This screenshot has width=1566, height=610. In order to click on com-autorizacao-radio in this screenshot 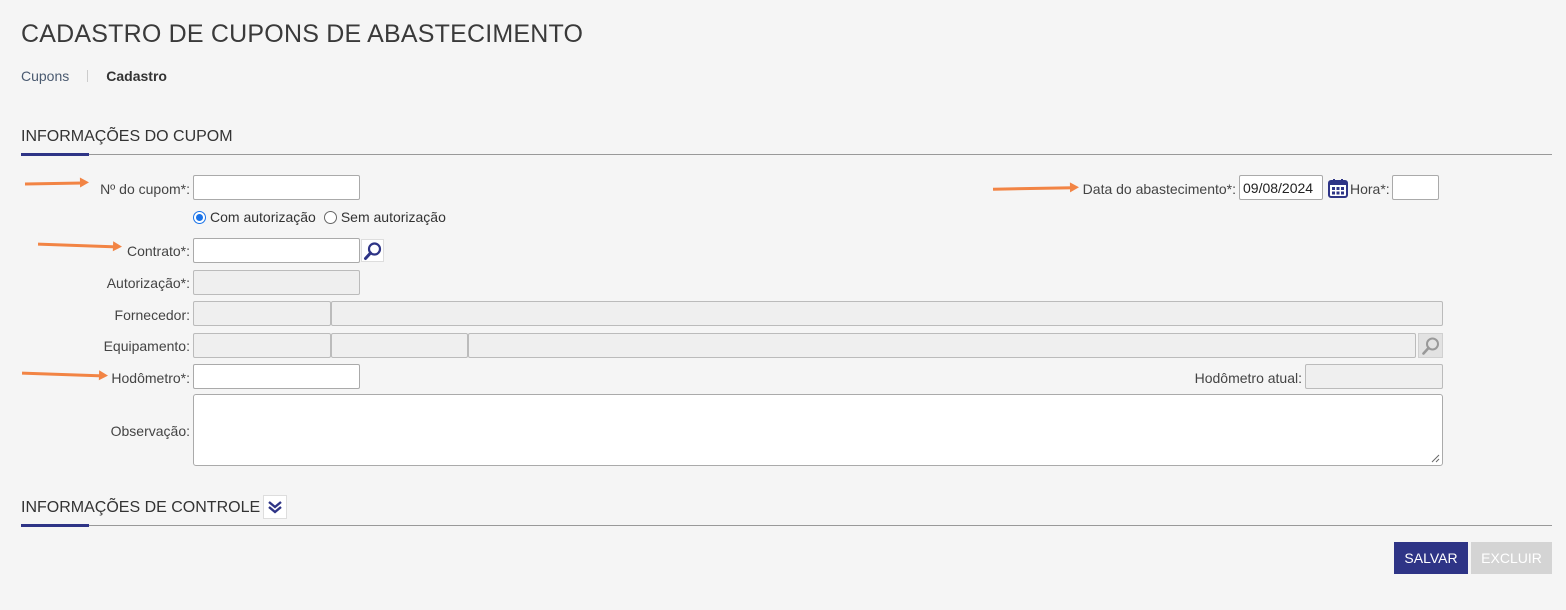, I will do `click(199, 217)`.